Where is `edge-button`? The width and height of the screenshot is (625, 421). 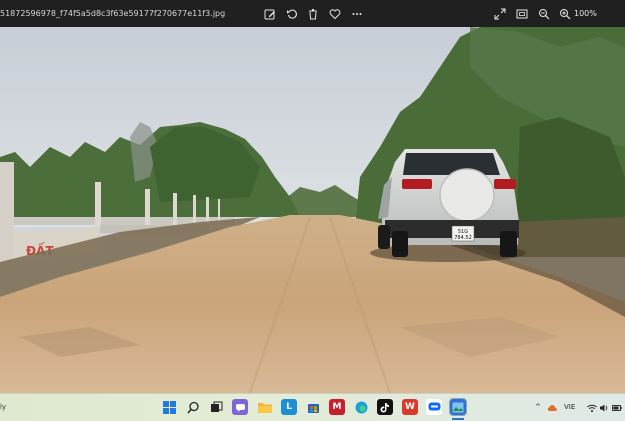
edge-button is located at coordinates (361, 407).